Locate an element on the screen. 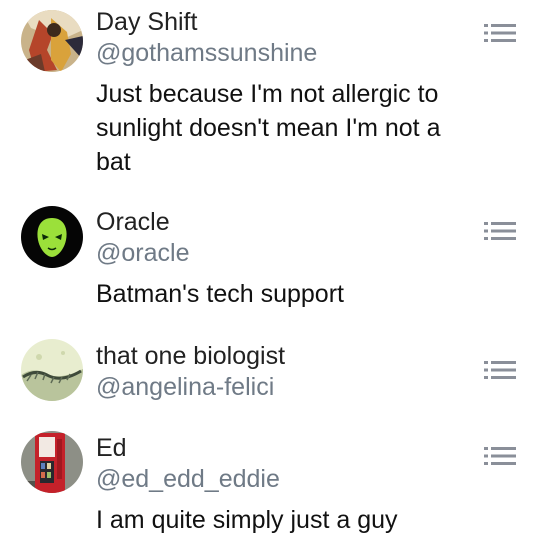 This screenshot has width=540, height=537. comic-hero-avatar is located at coordinates (52, 41).